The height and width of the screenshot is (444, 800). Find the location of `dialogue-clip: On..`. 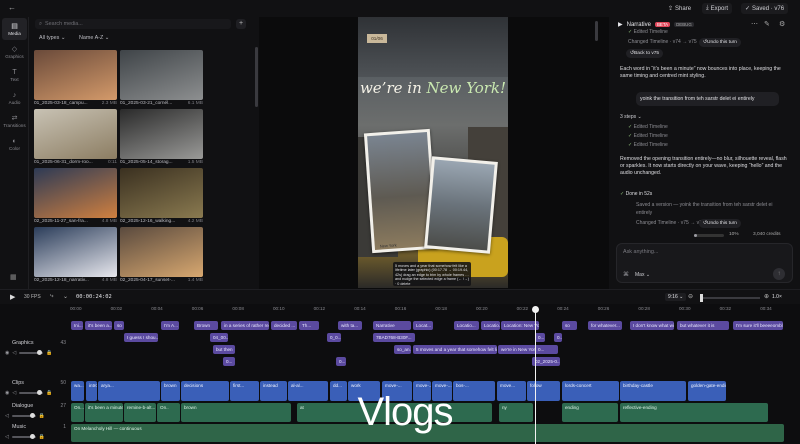

dialogue-clip: On.. is located at coordinates (168, 412).